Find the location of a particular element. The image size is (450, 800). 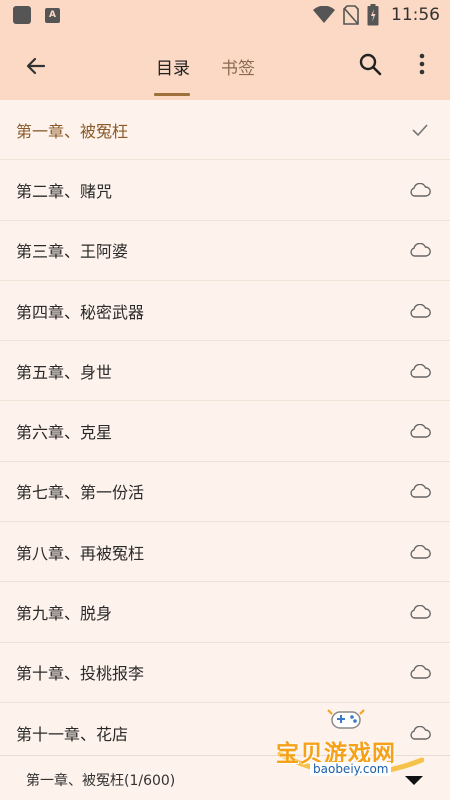

more-button is located at coordinates (422, 64).